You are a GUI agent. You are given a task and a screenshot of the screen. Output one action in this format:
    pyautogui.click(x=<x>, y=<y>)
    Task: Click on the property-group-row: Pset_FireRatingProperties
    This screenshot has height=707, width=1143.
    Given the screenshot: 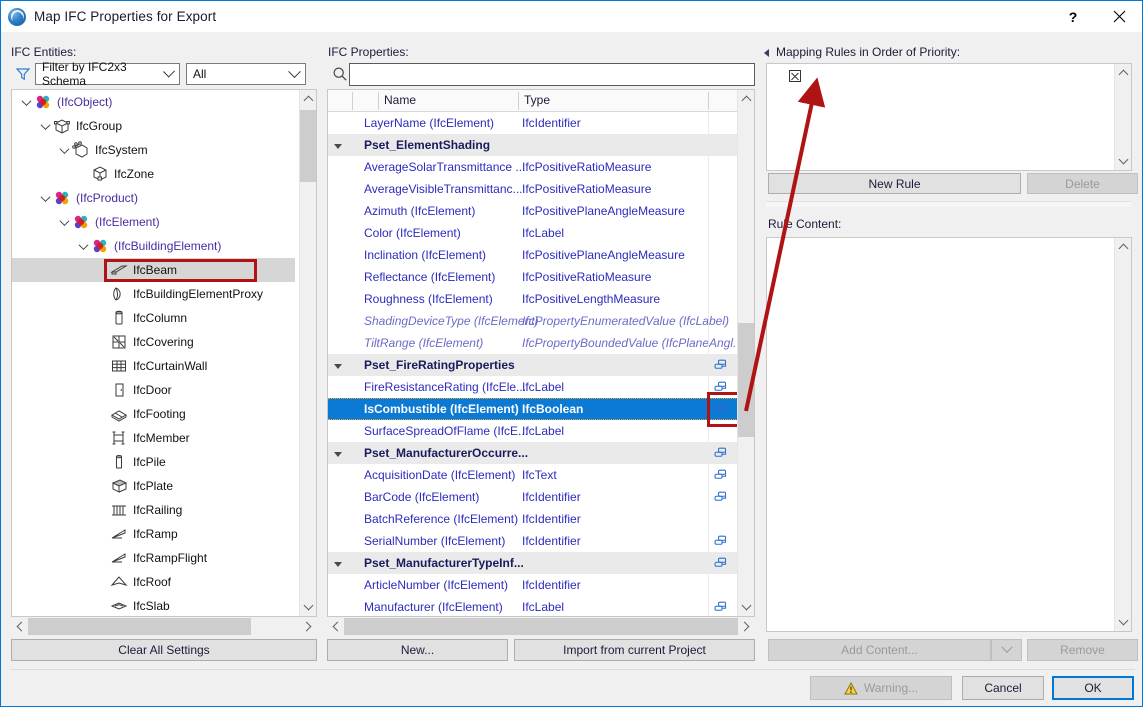 What is the action you would take?
    pyautogui.click(x=533, y=365)
    